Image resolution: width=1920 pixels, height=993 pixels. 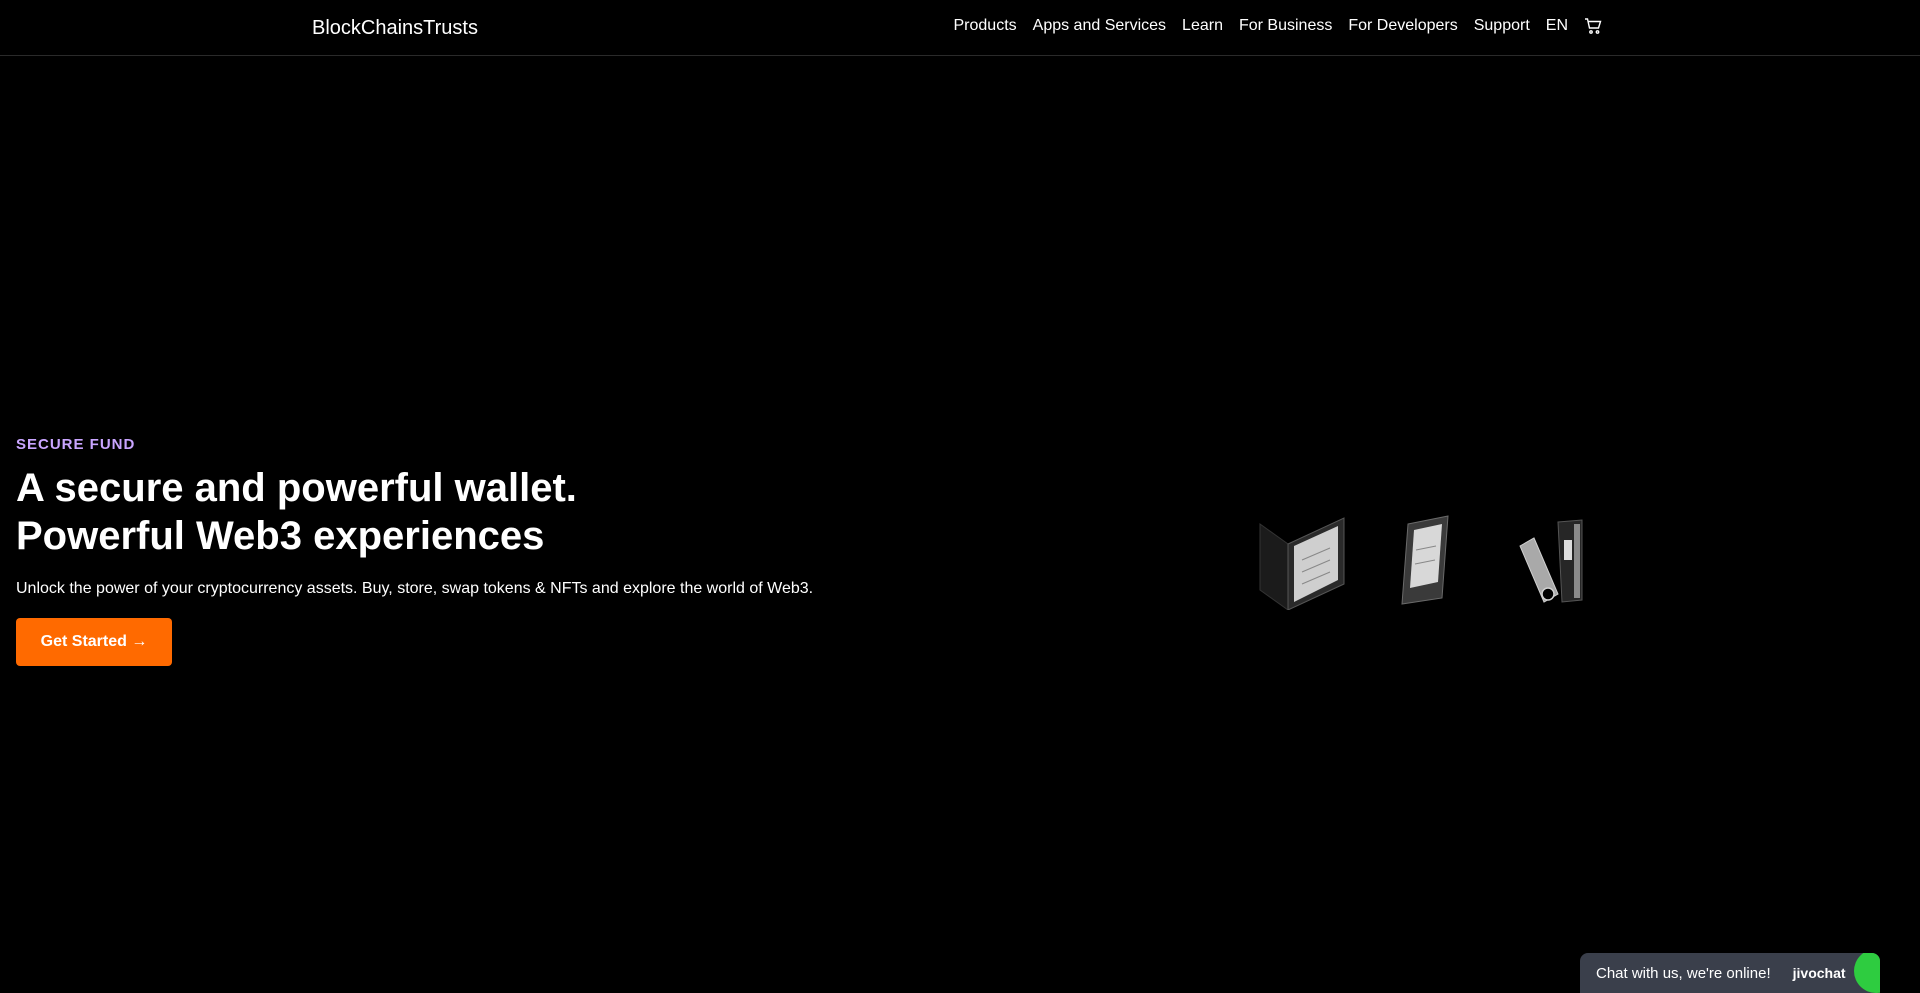 I want to click on hardware-wallet-devices-image, so click(x=1423, y=560).